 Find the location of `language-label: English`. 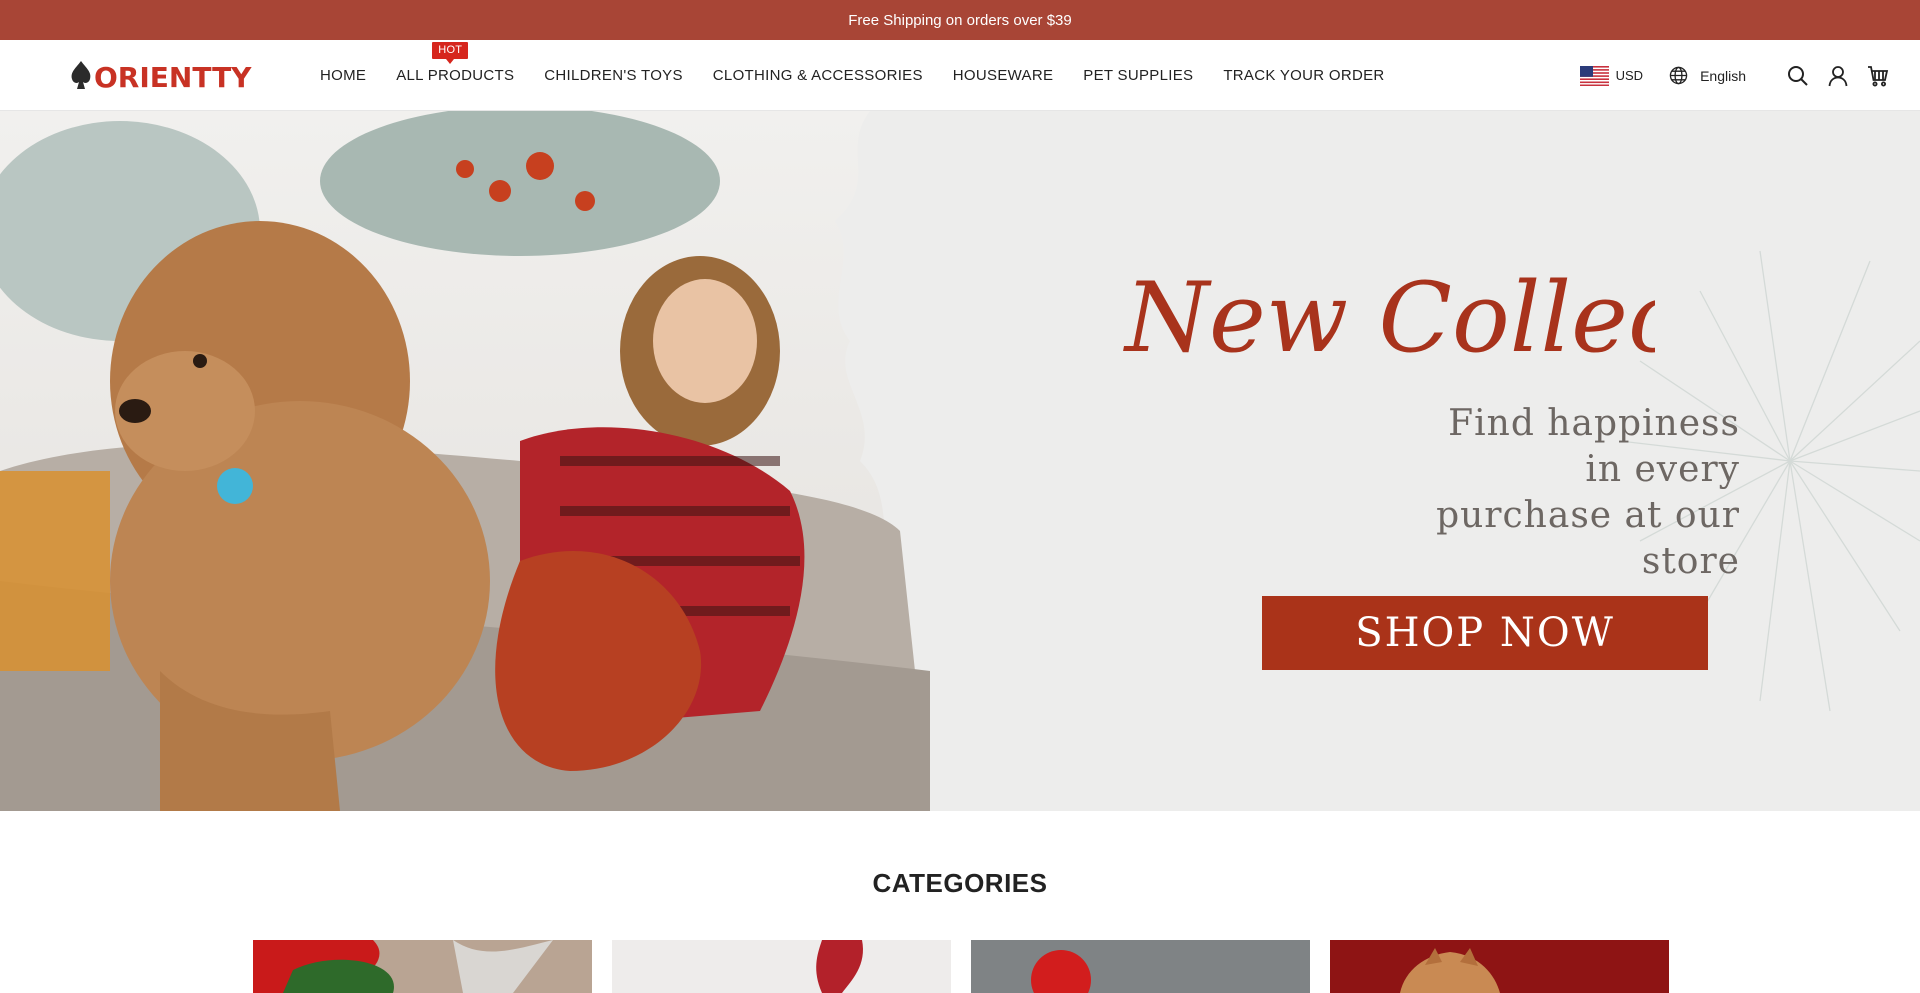

language-label: English is located at coordinates (1723, 75).